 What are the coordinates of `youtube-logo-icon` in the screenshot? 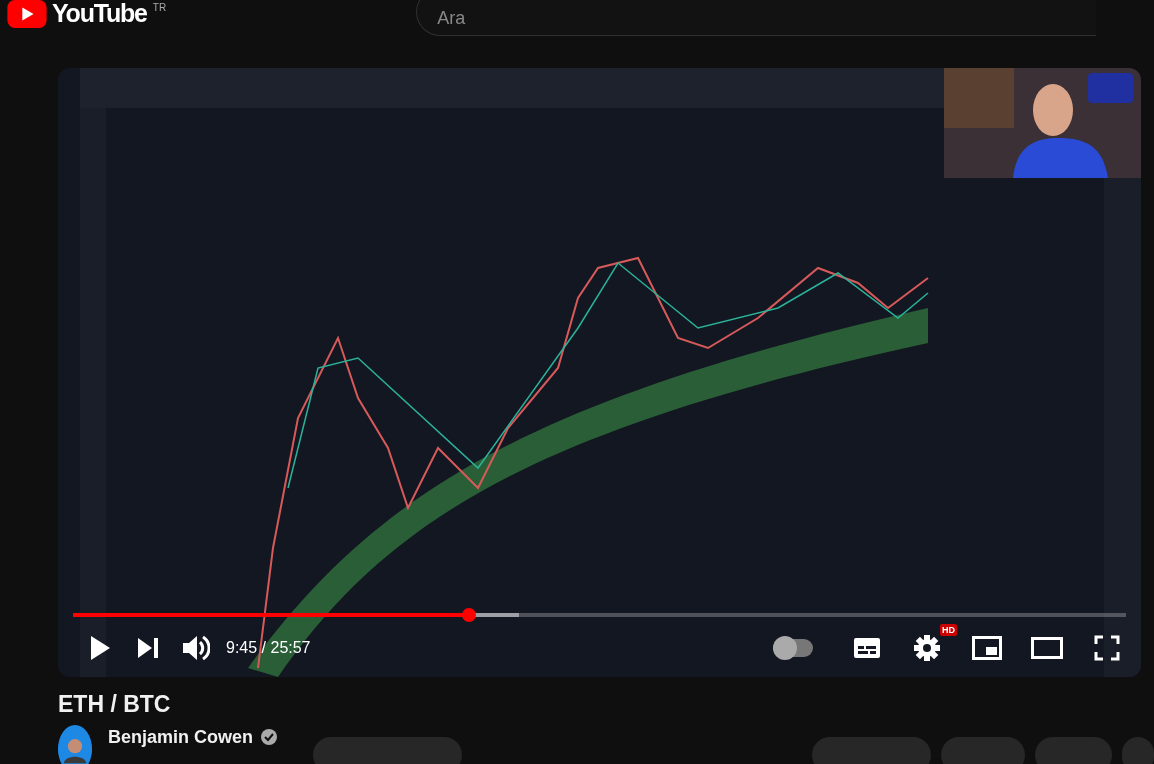 It's located at (27, 14).